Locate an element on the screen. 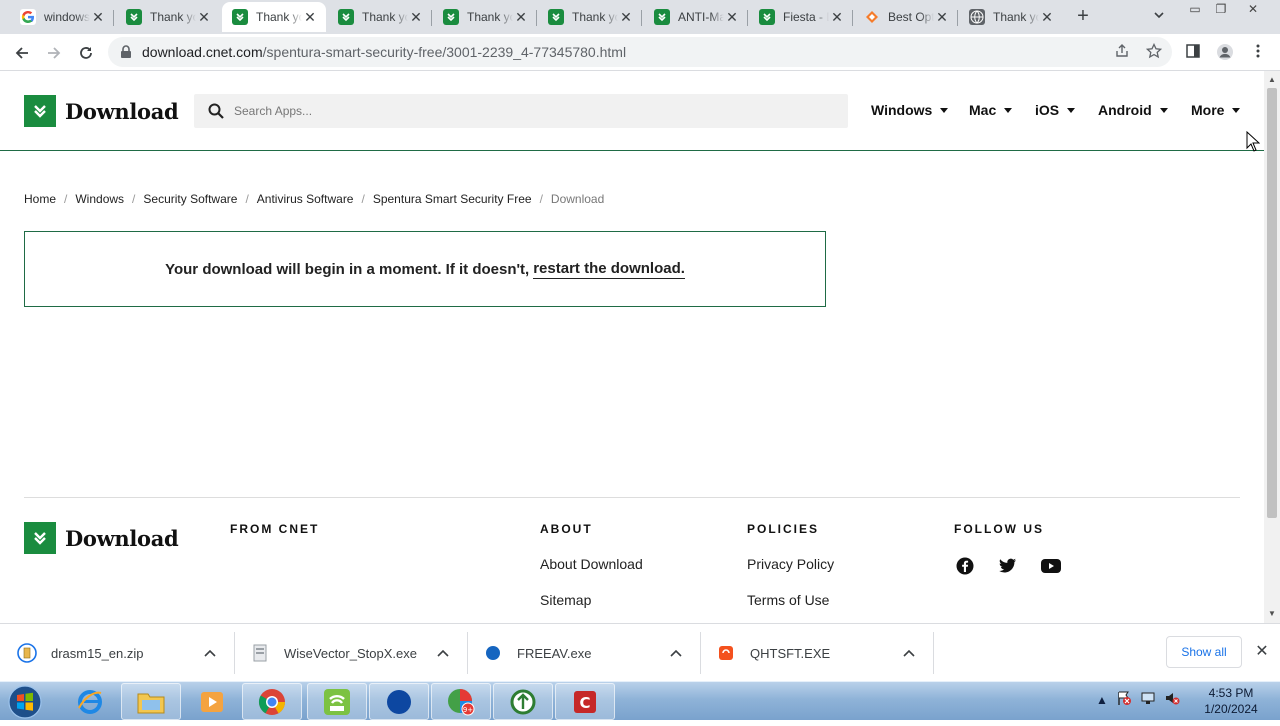  download-filename: QHTSFT.EXE is located at coordinates (790, 653).